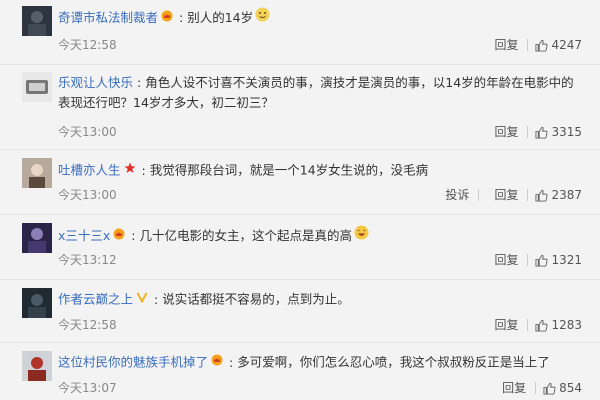 The height and width of the screenshot is (400, 600). Describe the element at coordinates (220, 17) in the screenshot. I see `comment-text: 别人的14岁` at that location.